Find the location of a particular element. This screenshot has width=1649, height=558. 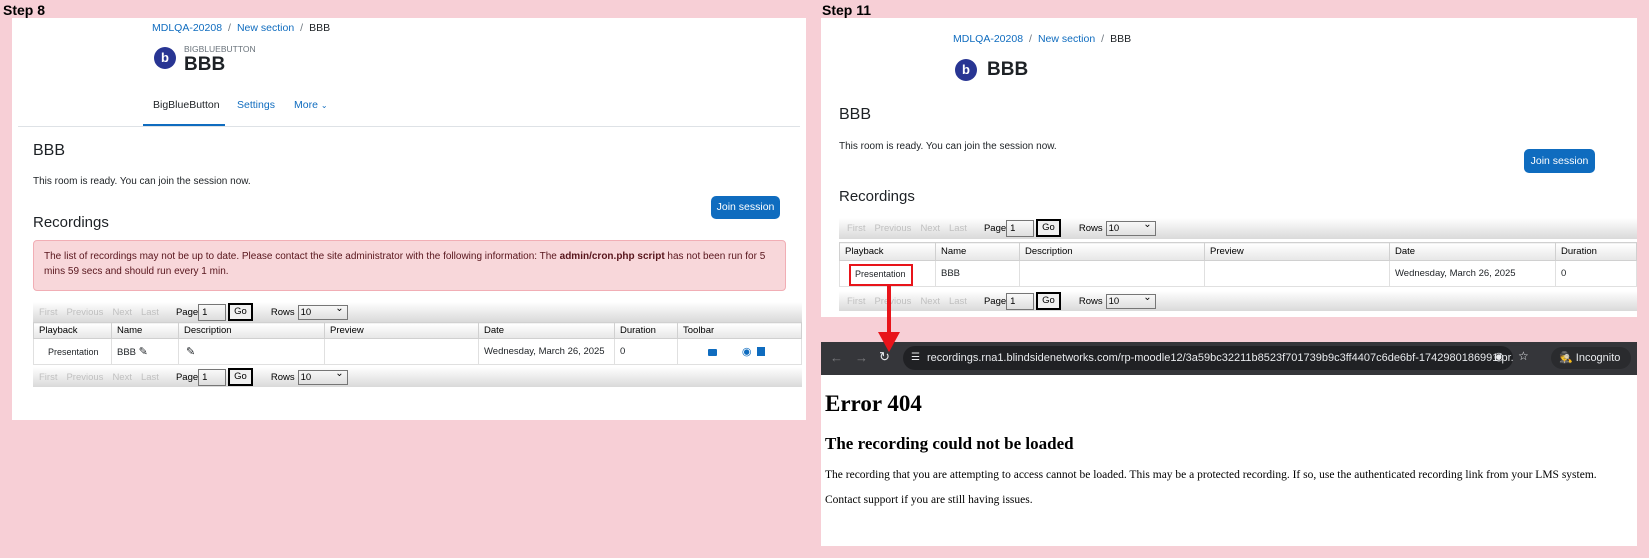

description-cell: ✎ is located at coordinates (251, 351).